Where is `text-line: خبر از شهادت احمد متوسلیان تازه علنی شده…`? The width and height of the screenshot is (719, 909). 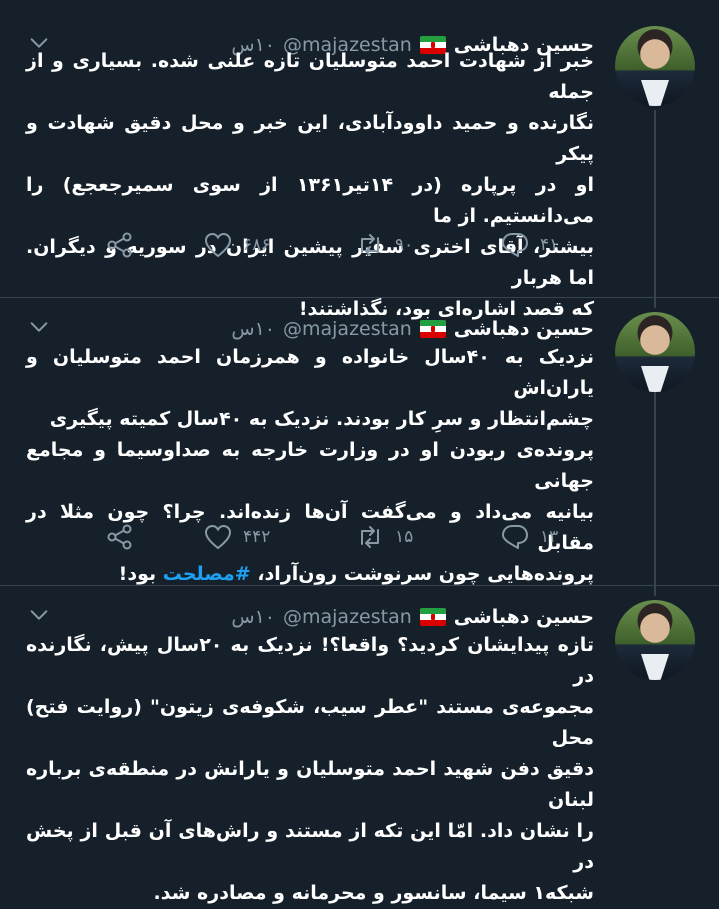
text-line: خبر از شهادت احمد متوسلیان تازه علنی شده… is located at coordinates (310, 76).